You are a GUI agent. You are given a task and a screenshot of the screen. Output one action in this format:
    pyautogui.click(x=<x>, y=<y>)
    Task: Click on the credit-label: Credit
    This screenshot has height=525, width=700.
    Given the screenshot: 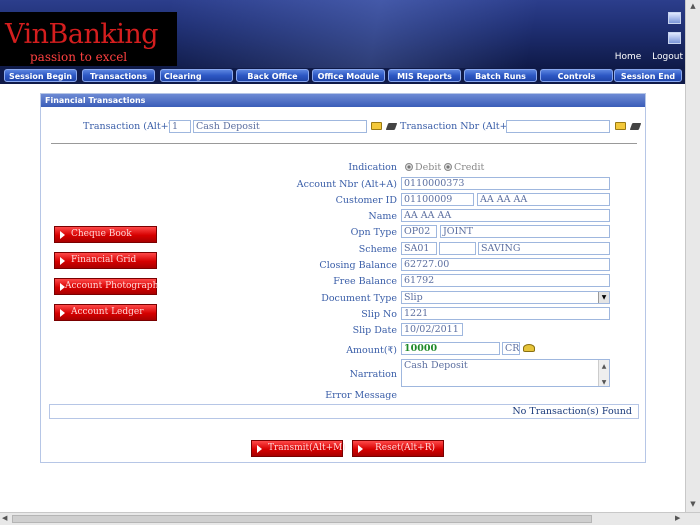 What is the action you would take?
    pyautogui.click(x=469, y=167)
    